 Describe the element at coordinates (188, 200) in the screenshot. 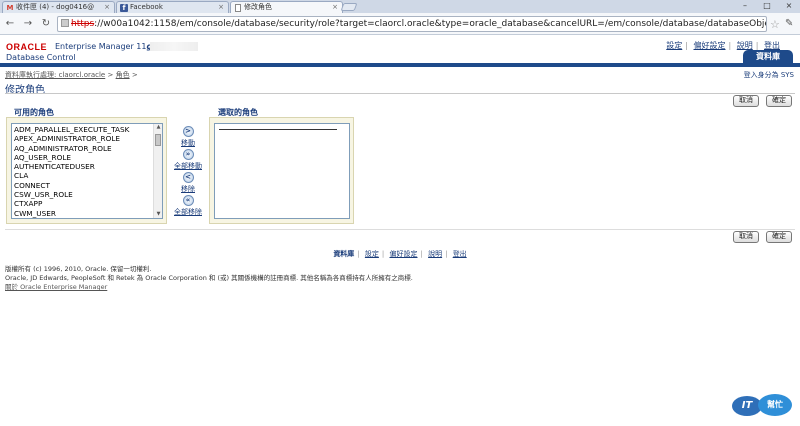

I see `move-all-left-icon: «` at that location.